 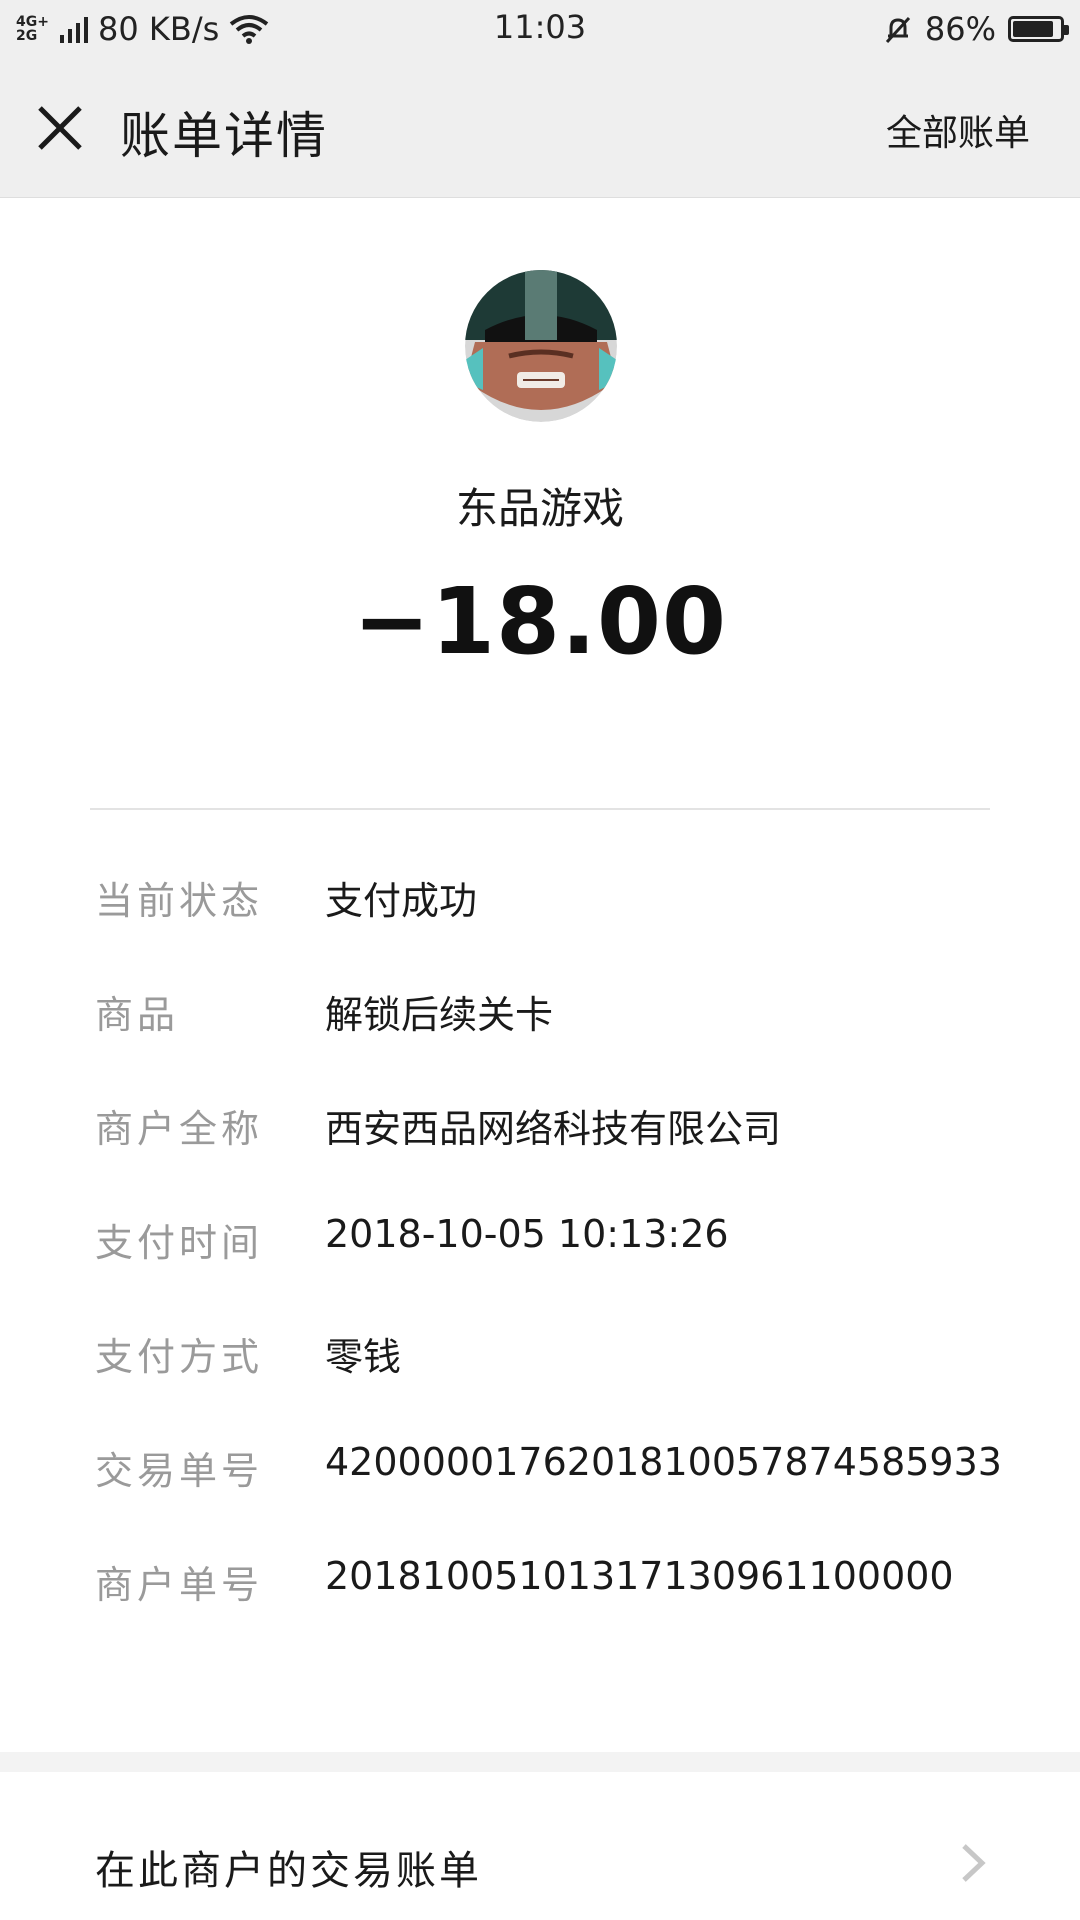 What do you see at coordinates (179, 1585) in the screenshot?
I see `detail-label: 商户单号` at bounding box center [179, 1585].